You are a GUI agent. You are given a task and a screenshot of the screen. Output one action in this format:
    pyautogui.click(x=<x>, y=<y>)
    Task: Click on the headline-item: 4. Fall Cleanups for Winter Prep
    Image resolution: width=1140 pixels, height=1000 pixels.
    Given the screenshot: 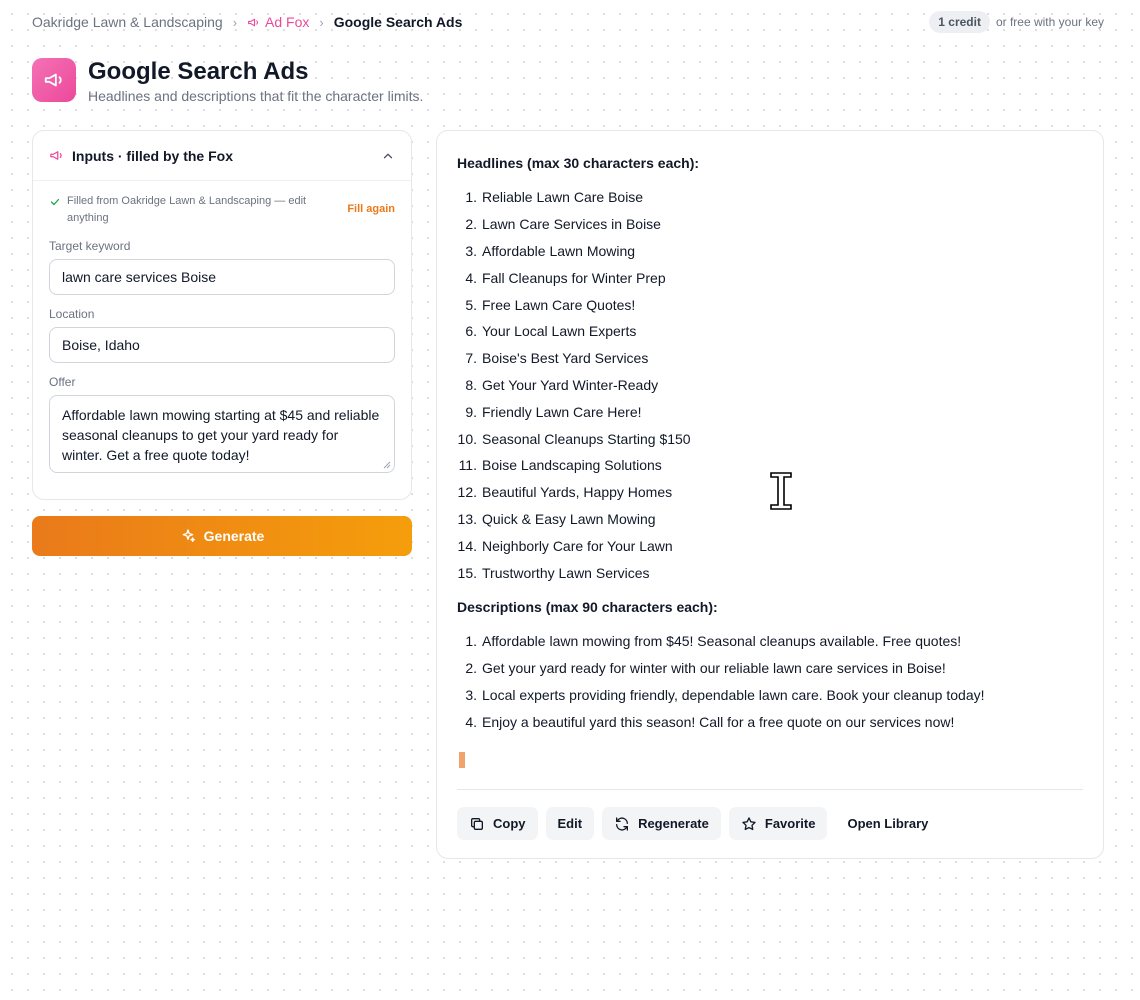 What is the action you would take?
    pyautogui.click(x=565, y=277)
    